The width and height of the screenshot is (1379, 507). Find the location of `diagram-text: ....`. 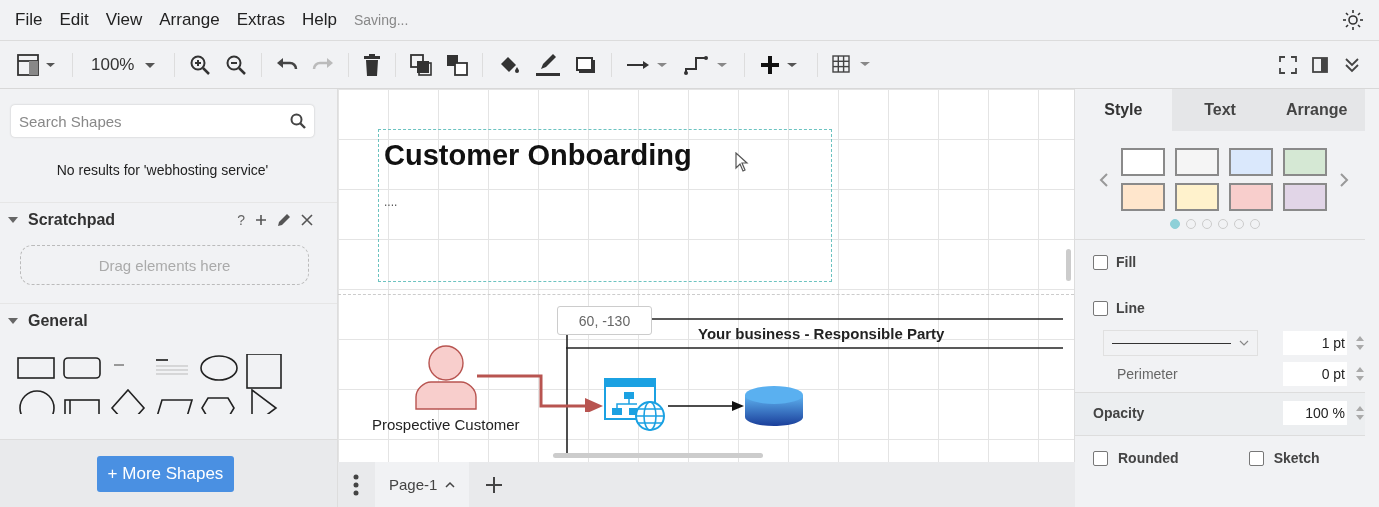

diagram-text: .... is located at coordinates (391, 202).